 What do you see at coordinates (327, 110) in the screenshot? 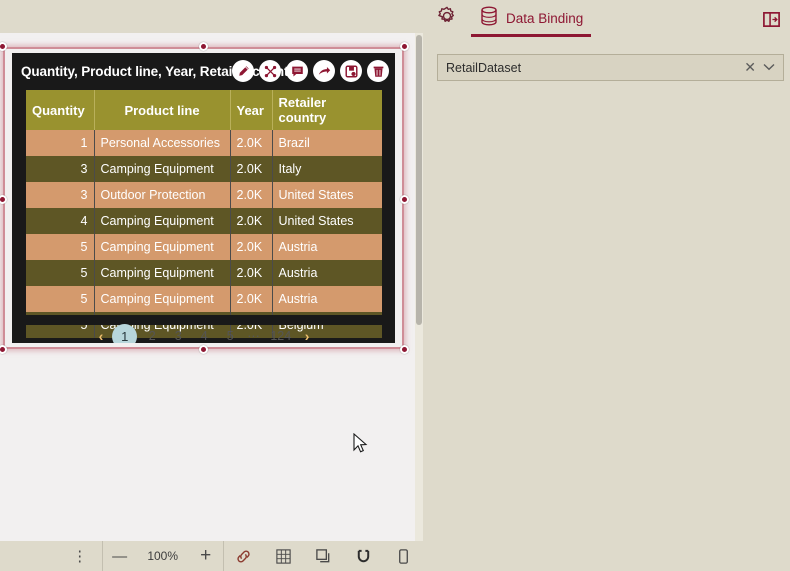
I see `column-header: Retailer country` at bounding box center [327, 110].